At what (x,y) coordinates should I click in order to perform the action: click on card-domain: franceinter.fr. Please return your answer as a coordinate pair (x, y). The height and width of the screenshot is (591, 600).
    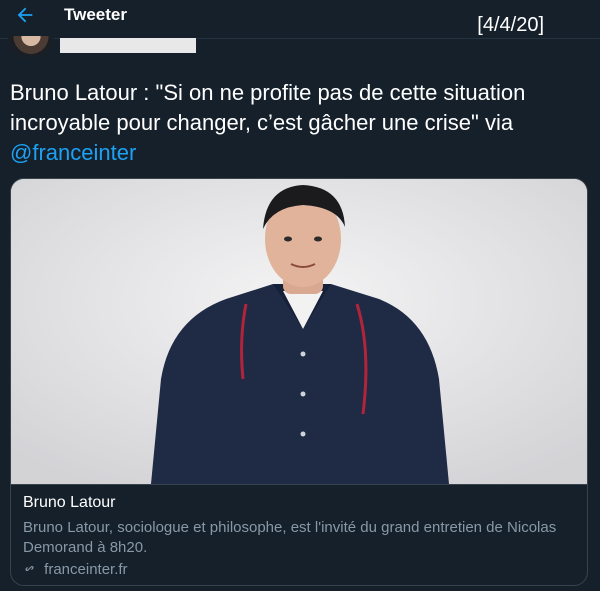
    Looking at the image, I should click on (86, 569).